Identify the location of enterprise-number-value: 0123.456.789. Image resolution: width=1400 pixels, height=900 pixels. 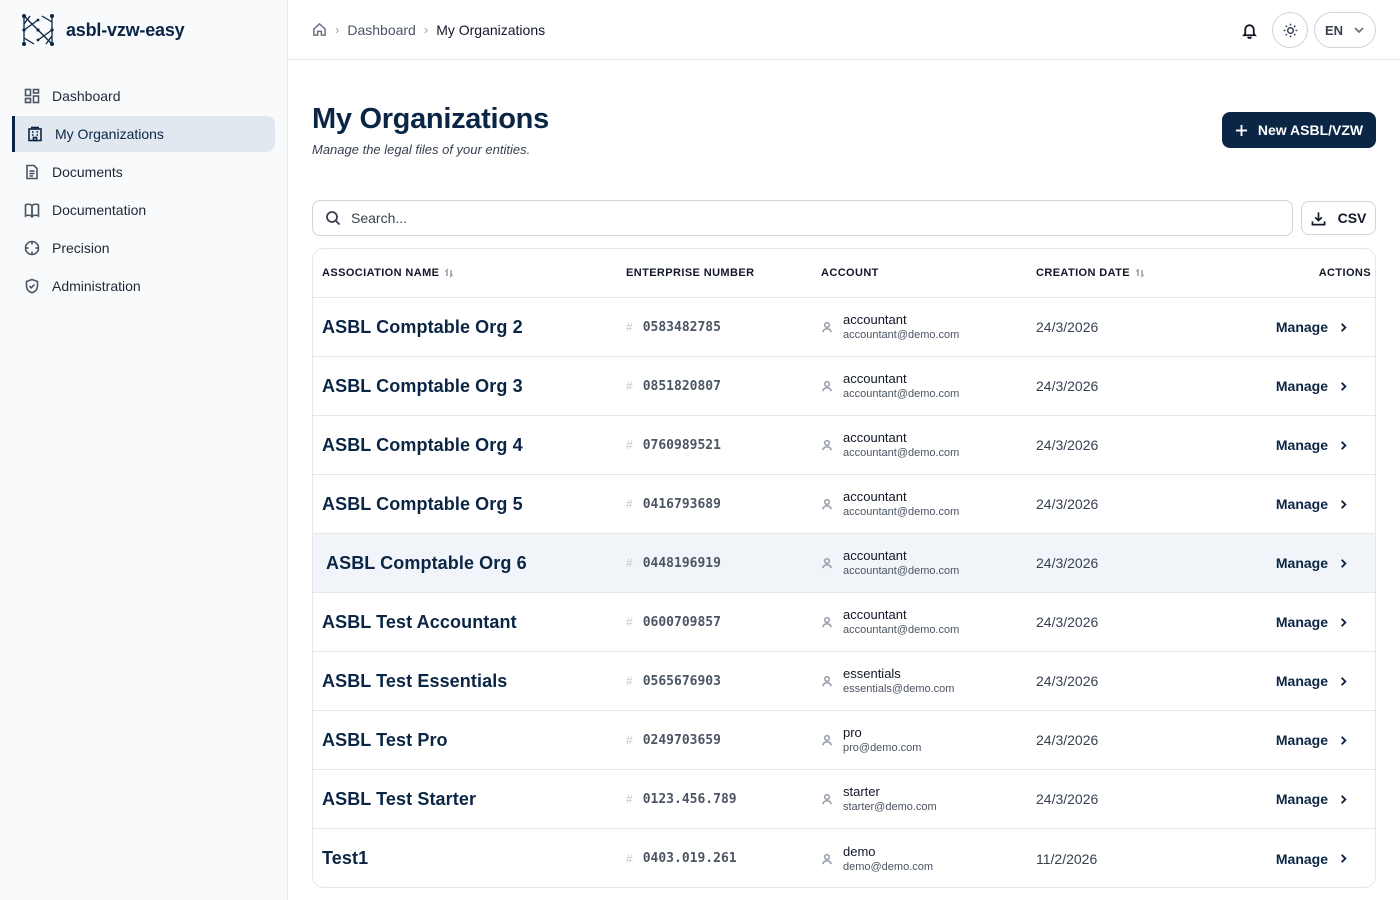
(689, 799).